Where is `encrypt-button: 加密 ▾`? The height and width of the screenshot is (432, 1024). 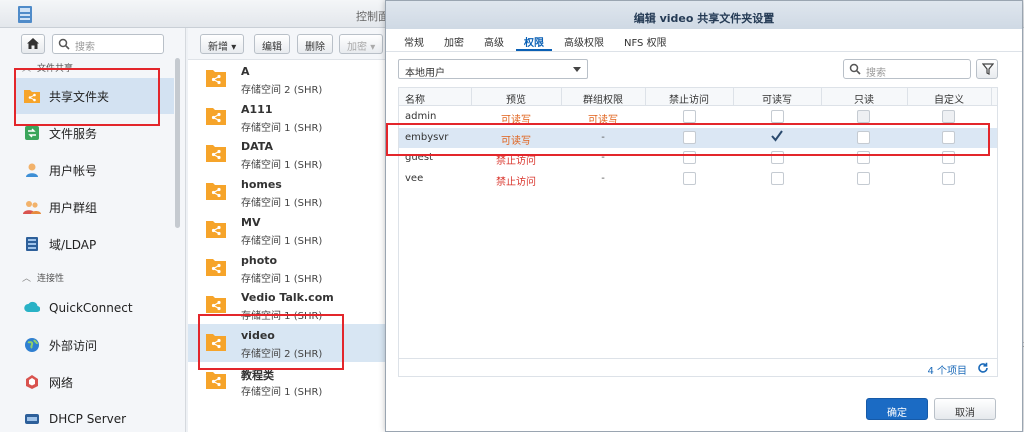
encrypt-button: 加密 ▾ is located at coordinates (361, 44).